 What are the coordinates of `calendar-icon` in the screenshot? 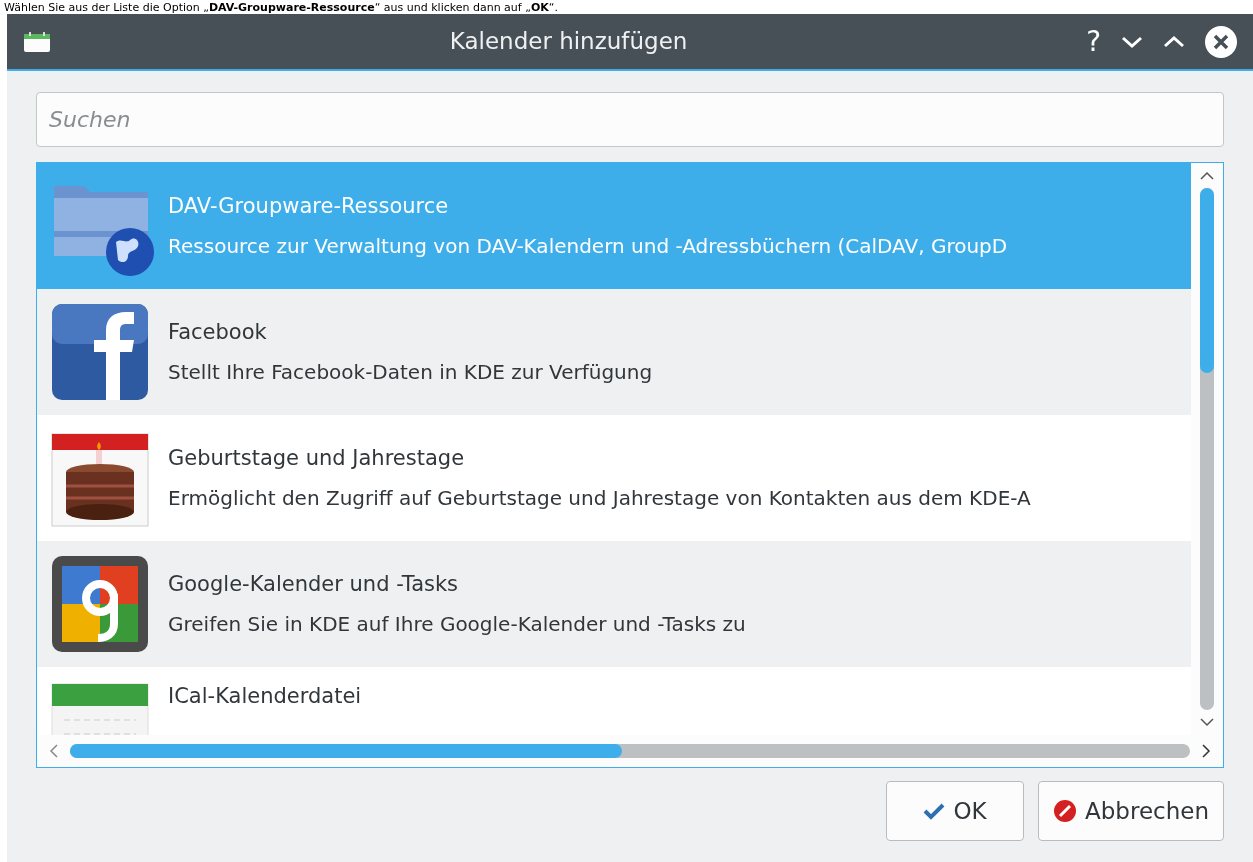 It's located at (37, 41).